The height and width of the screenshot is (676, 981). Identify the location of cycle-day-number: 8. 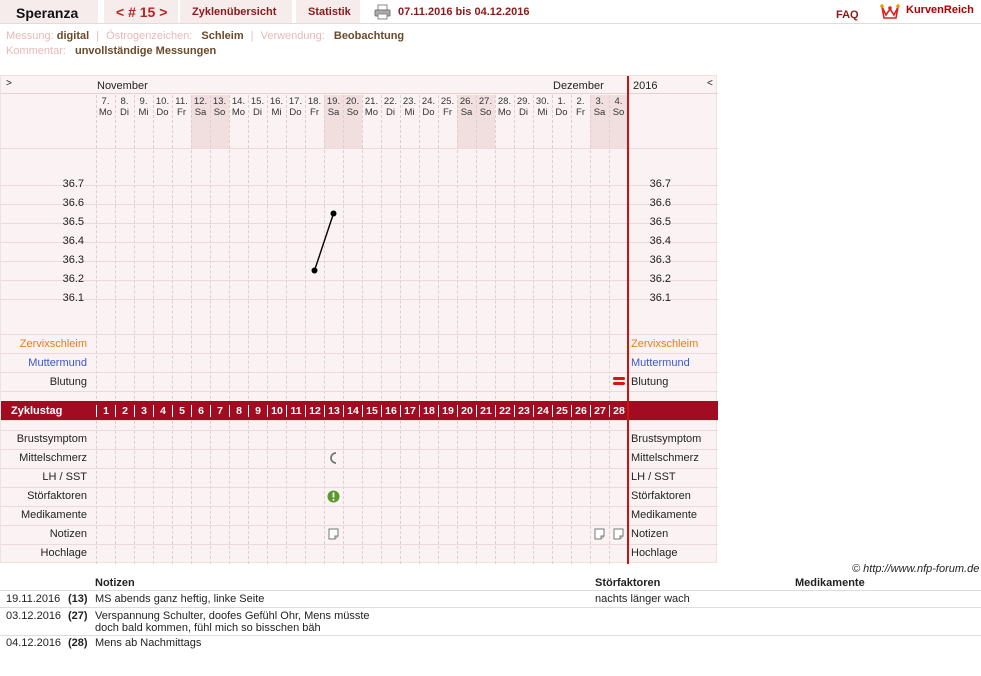
(238, 411).